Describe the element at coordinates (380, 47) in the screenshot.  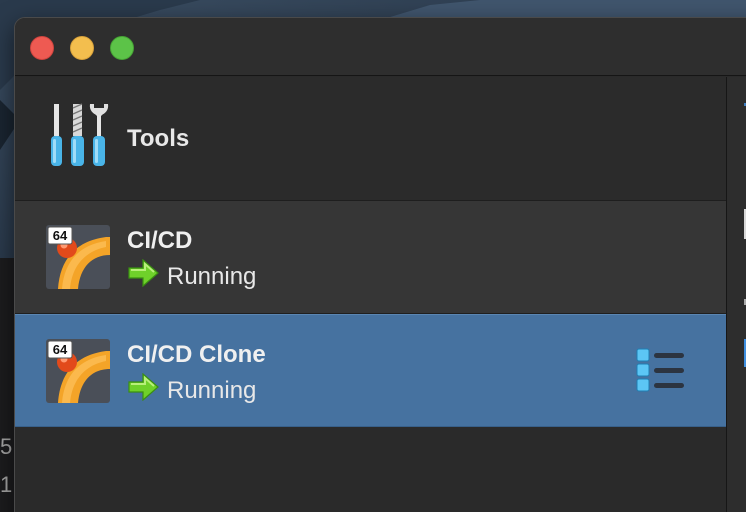
I see `title-bar` at that location.